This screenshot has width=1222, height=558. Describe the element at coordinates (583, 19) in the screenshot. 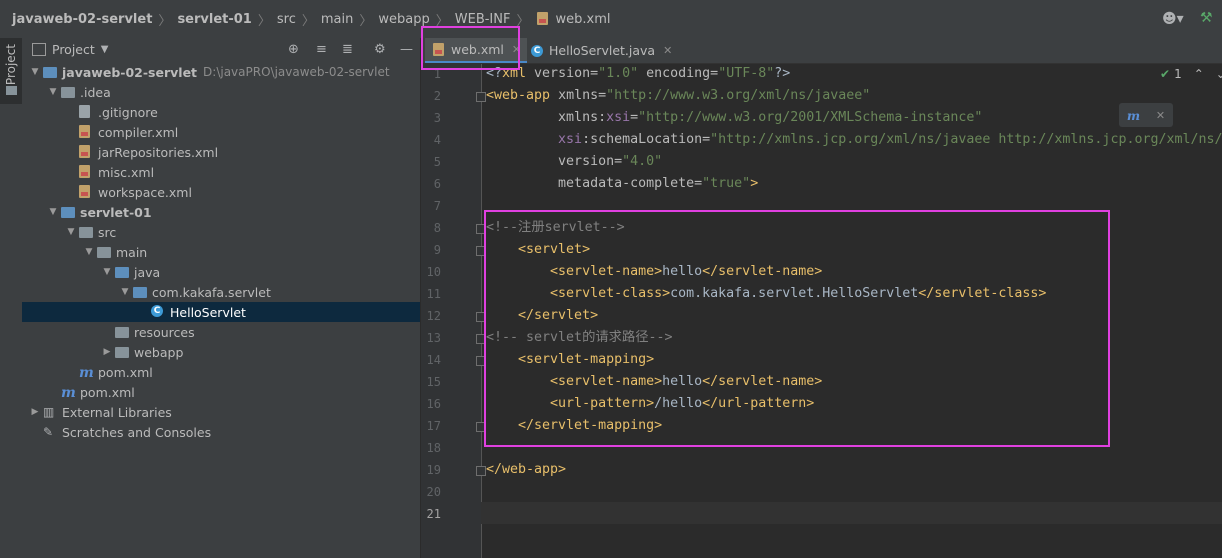

I see `breadcrumb-label: web.xml` at that location.